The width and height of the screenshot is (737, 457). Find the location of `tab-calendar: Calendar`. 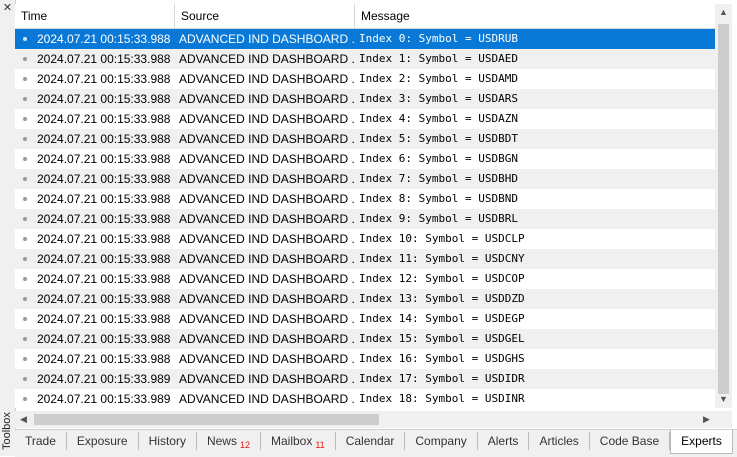

tab-calendar: Calendar is located at coordinates (371, 441).